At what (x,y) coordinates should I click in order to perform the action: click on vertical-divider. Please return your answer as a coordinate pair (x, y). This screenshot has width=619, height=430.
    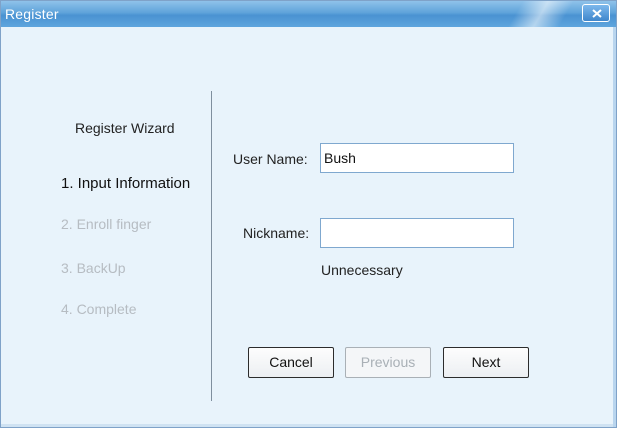
    Looking at the image, I should click on (211, 246).